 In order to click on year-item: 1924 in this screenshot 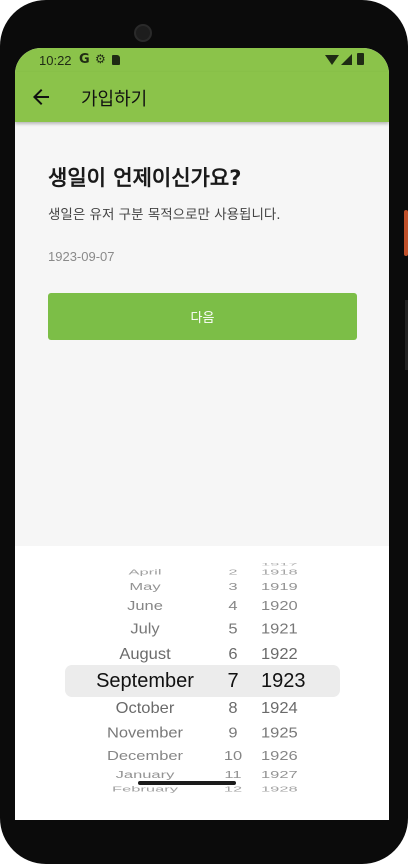, I will do `click(281, 708)`.